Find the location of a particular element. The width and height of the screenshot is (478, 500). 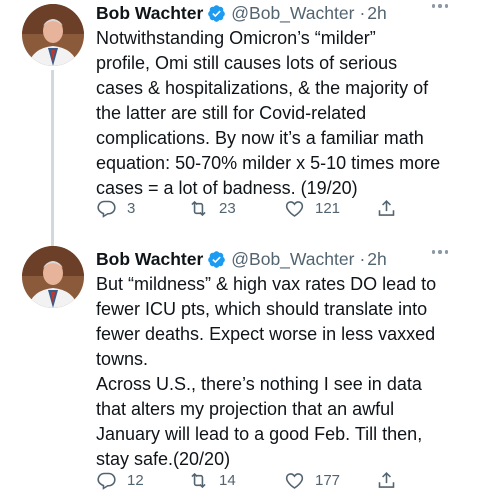

action-bar: 12 14 177 is located at coordinates (266, 483).